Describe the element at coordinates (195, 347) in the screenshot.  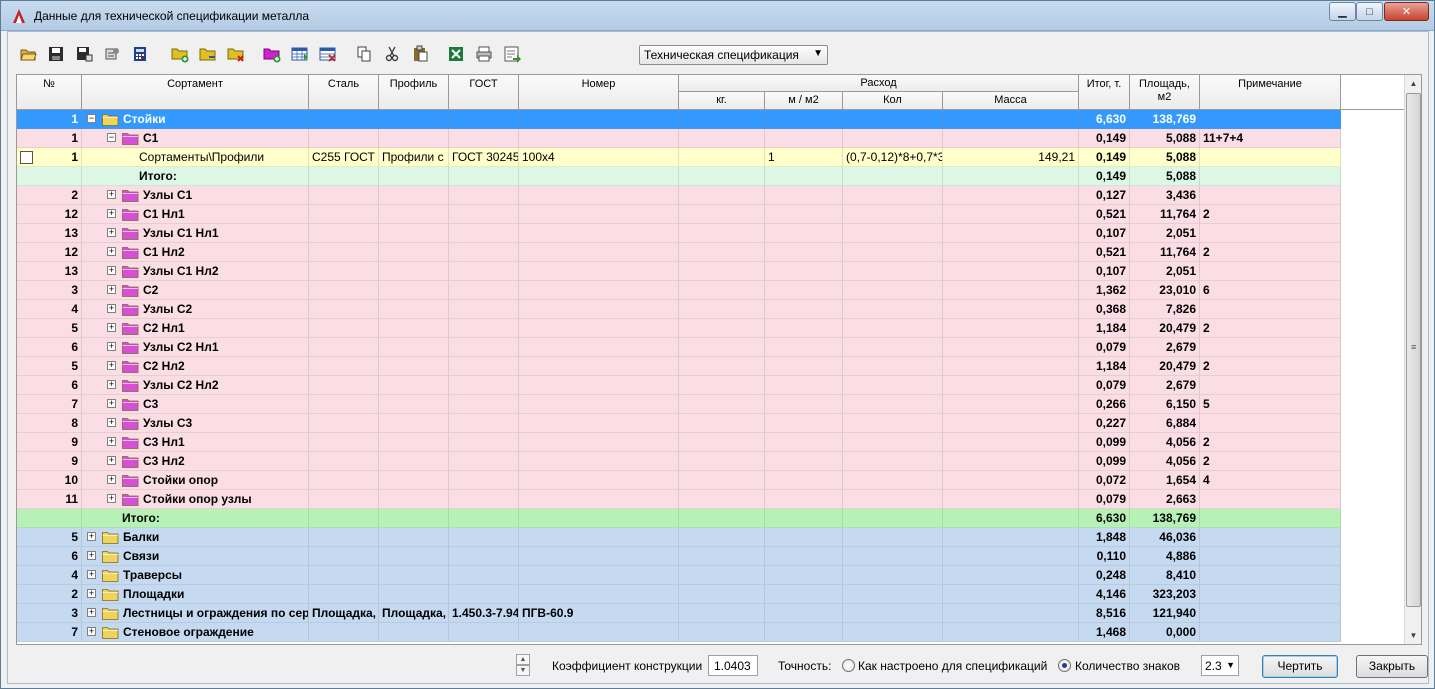
I see `cell-sortament: + Узлы С2 Нл1` at that location.